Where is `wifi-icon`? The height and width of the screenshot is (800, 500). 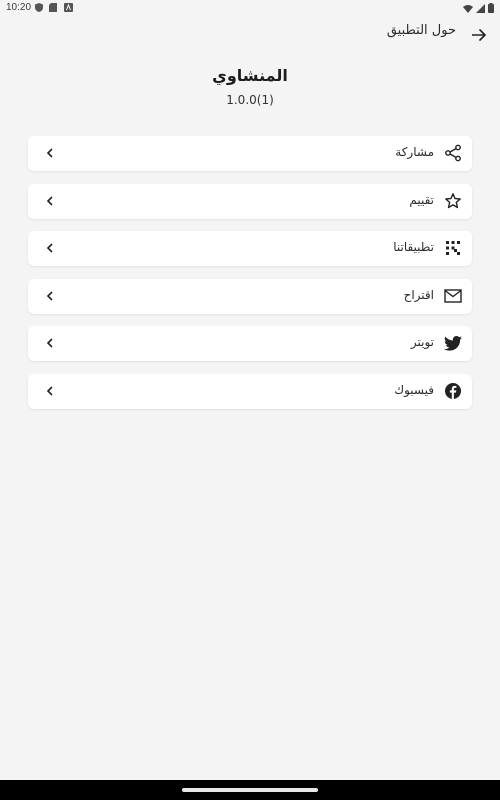
wifi-icon is located at coordinates (468, 10).